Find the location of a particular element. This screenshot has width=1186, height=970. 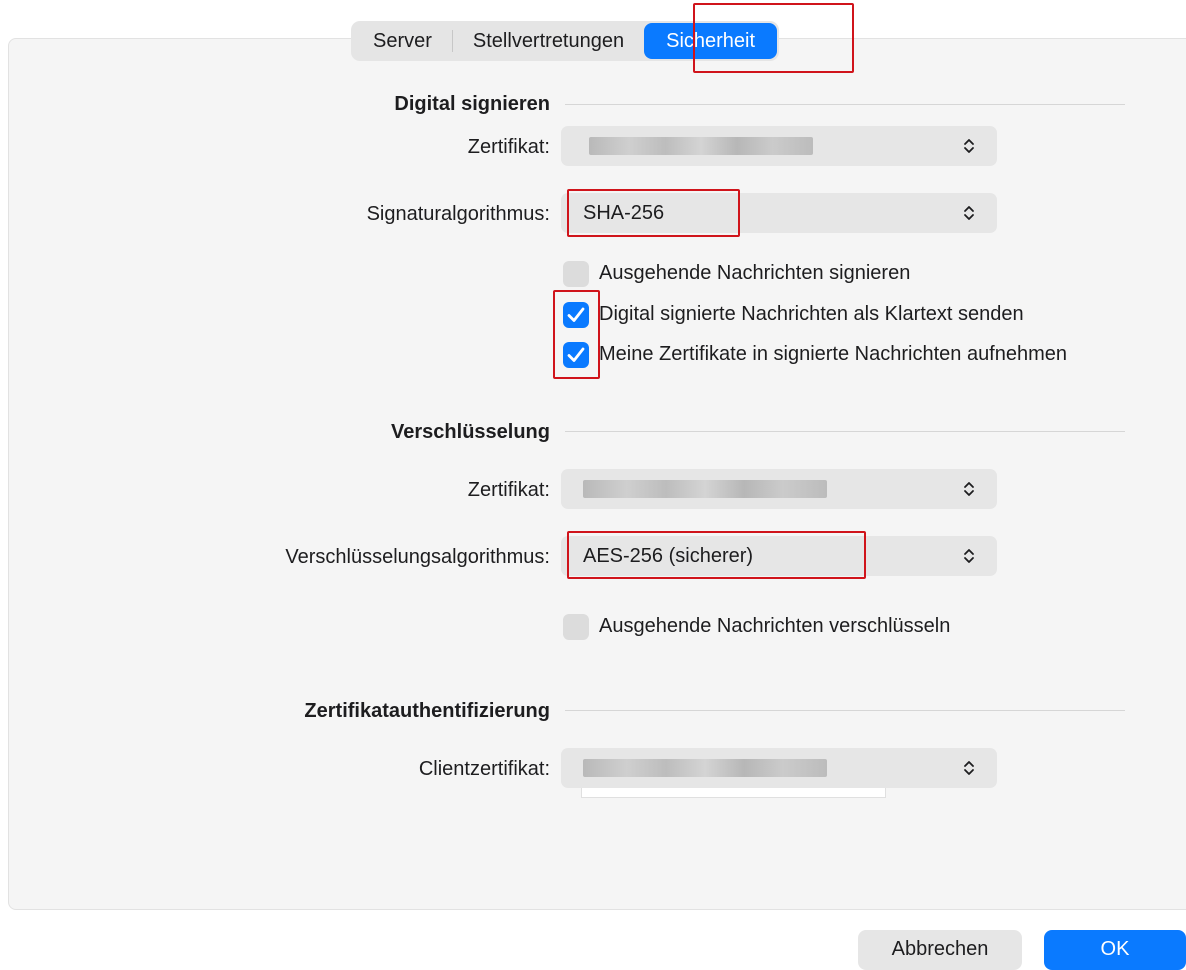

ok-button: OK is located at coordinates (1115, 950).